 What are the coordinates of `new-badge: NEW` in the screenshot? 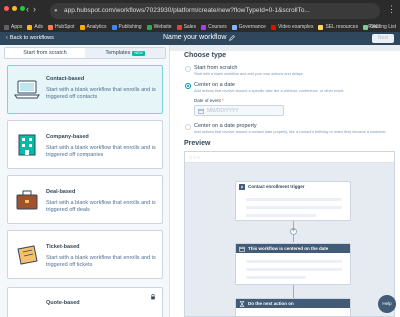 It's located at (138, 53).